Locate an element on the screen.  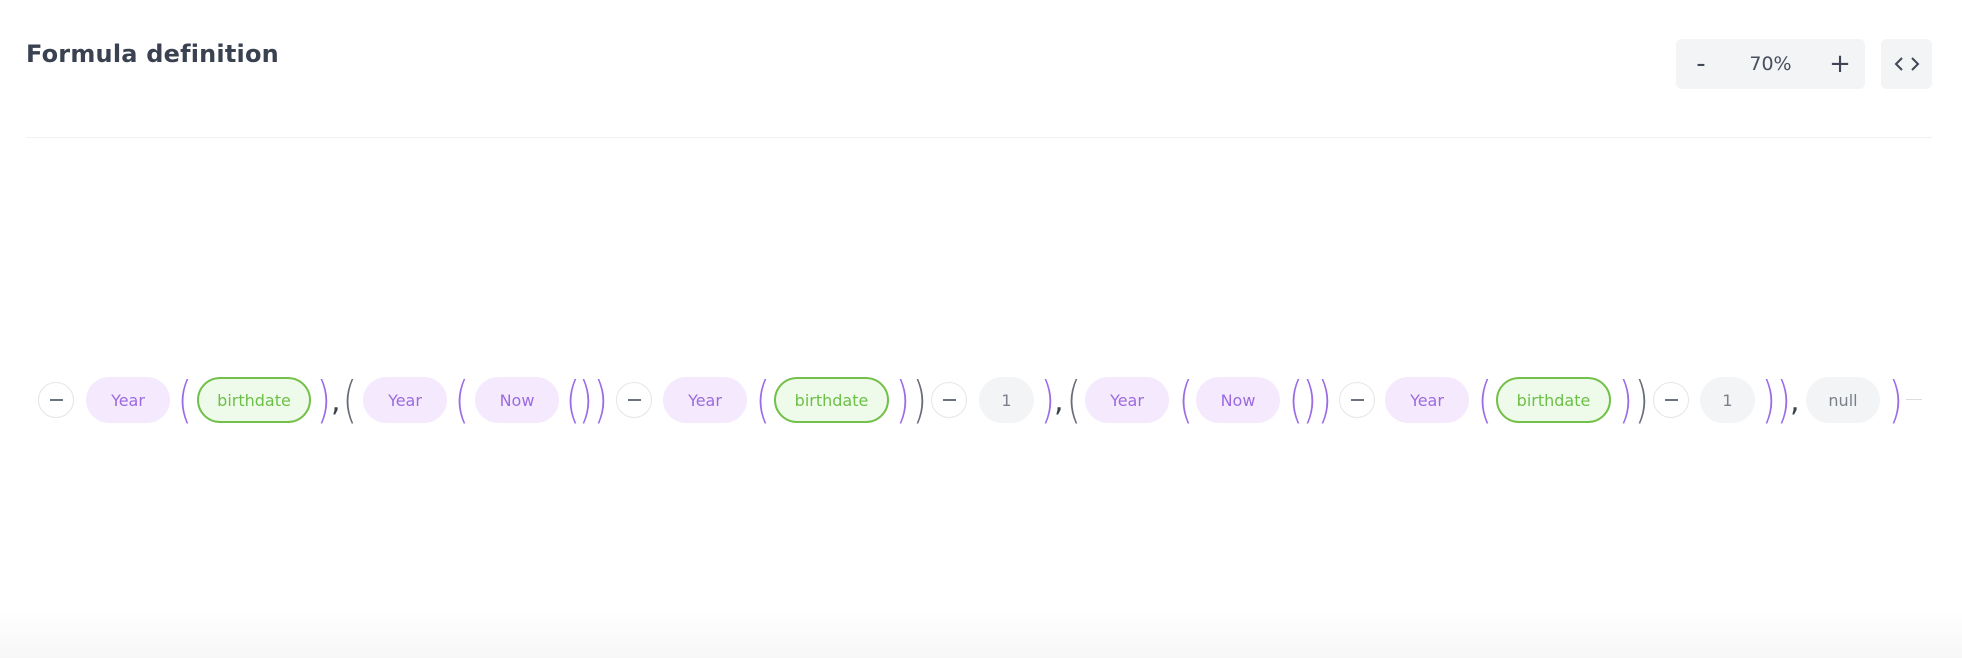
zoom-level: 70% is located at coordinates (1770, 64).